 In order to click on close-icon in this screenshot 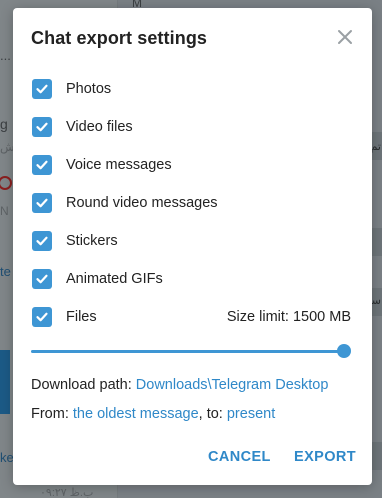, I will do `click(345, 37)`.